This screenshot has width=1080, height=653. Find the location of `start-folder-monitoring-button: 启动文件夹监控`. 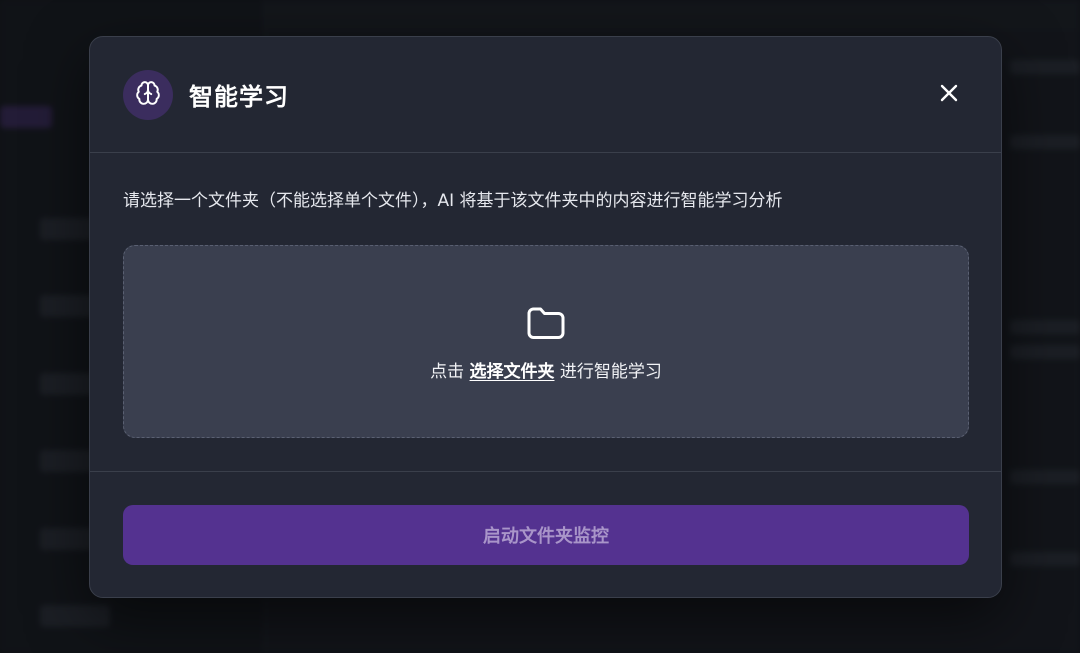

start-folder-monitoring-button: 启动文件夹监控 is located at coordinates (546, 535).